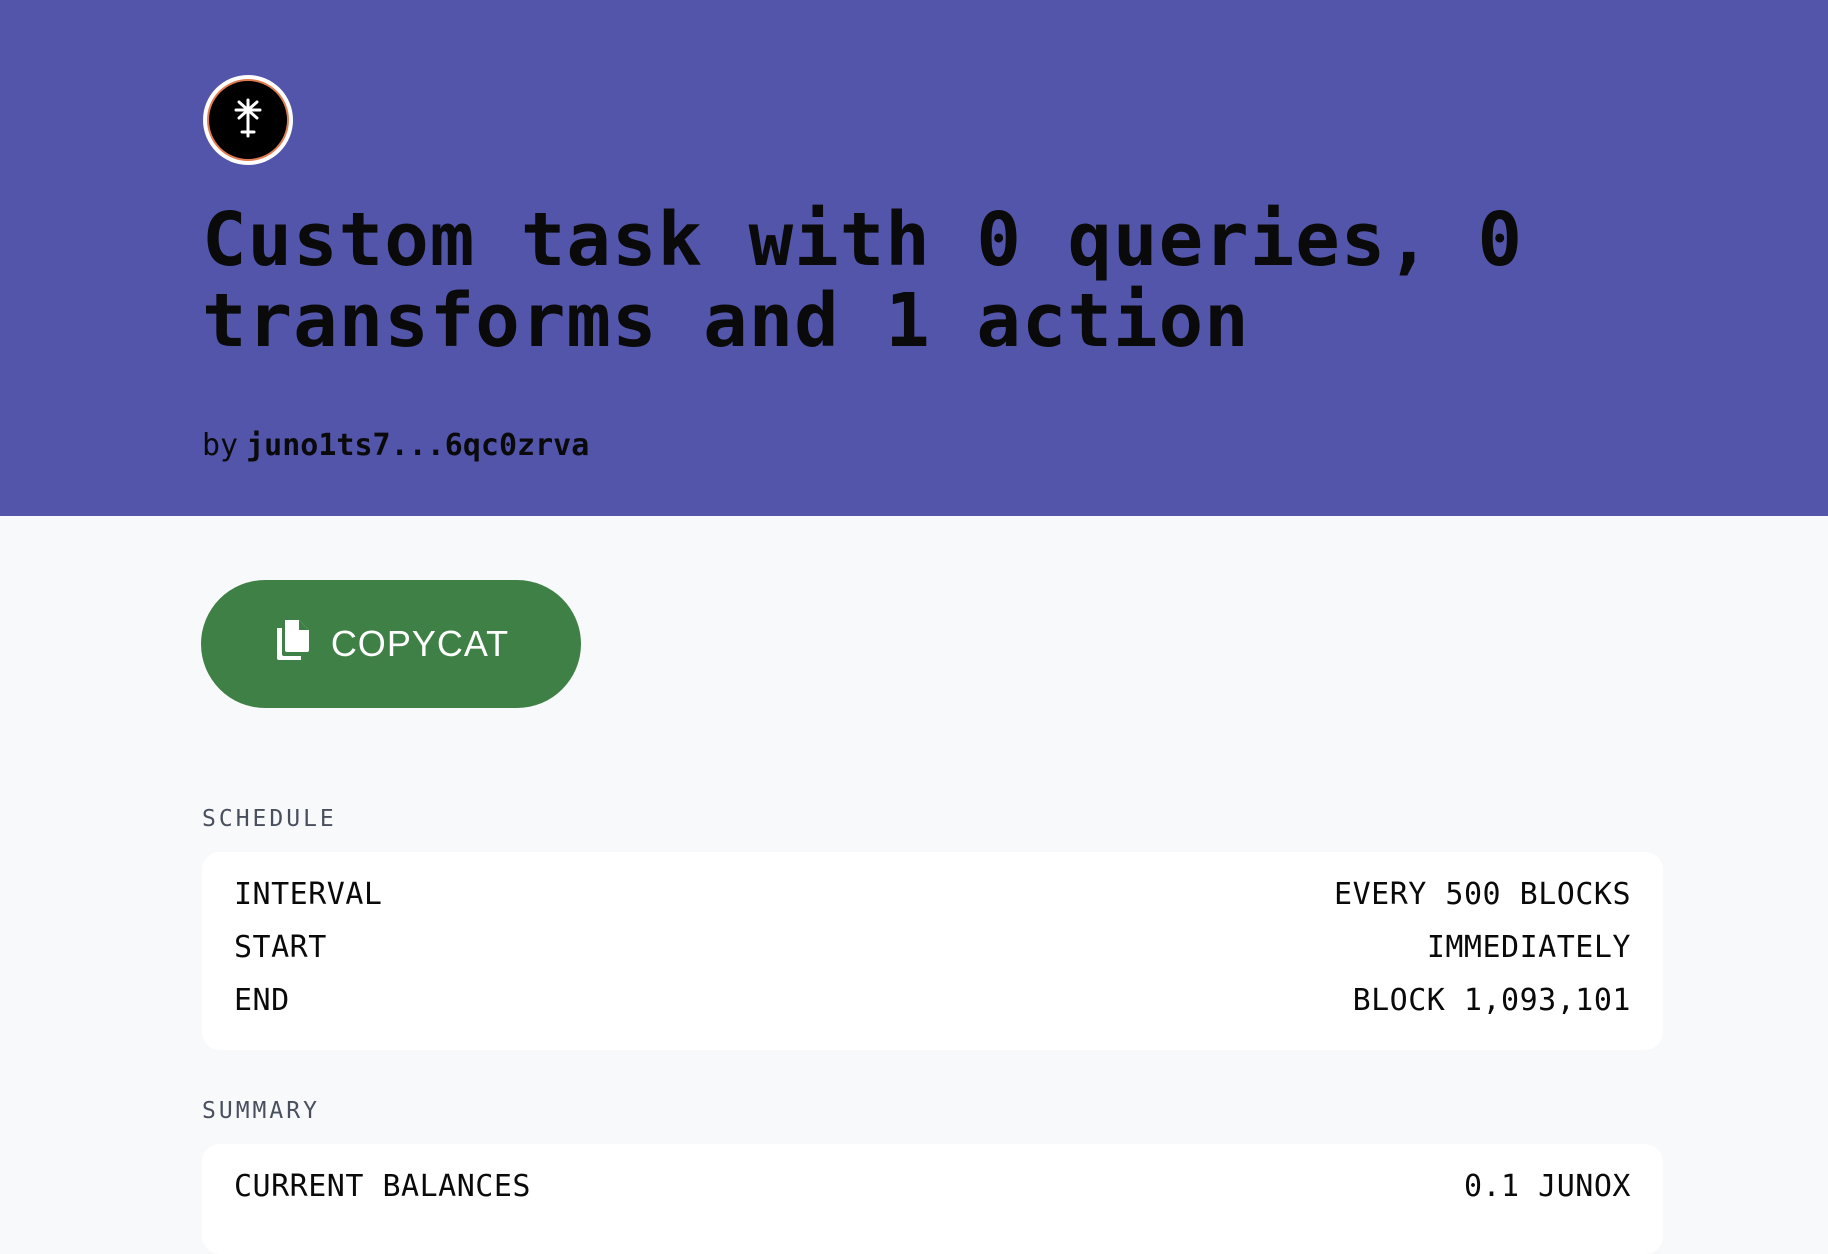 The height and width of the screenshot is (1254, 1828). I want to click on schedule-row-start: START IMMEDIATELY, so click(932, 947).